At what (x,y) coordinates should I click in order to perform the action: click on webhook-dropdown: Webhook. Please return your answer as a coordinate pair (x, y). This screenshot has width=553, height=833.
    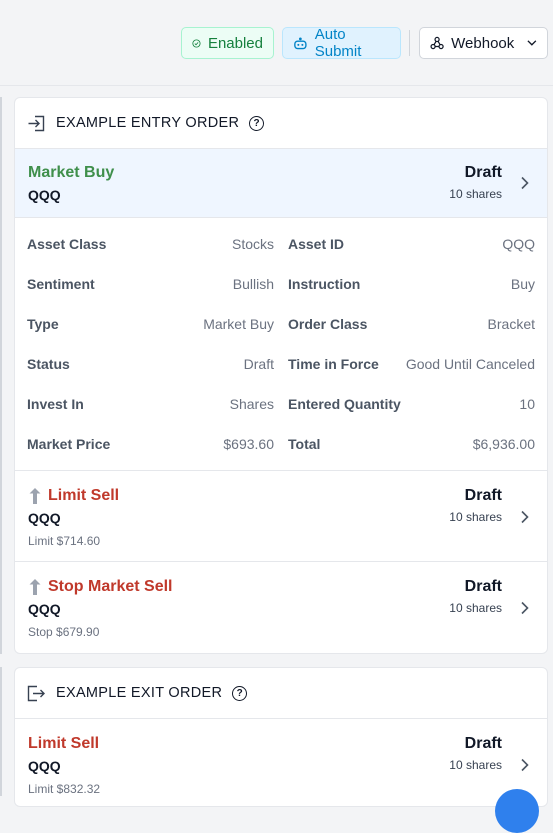
    Looking at the image, I should click on (483, 43).